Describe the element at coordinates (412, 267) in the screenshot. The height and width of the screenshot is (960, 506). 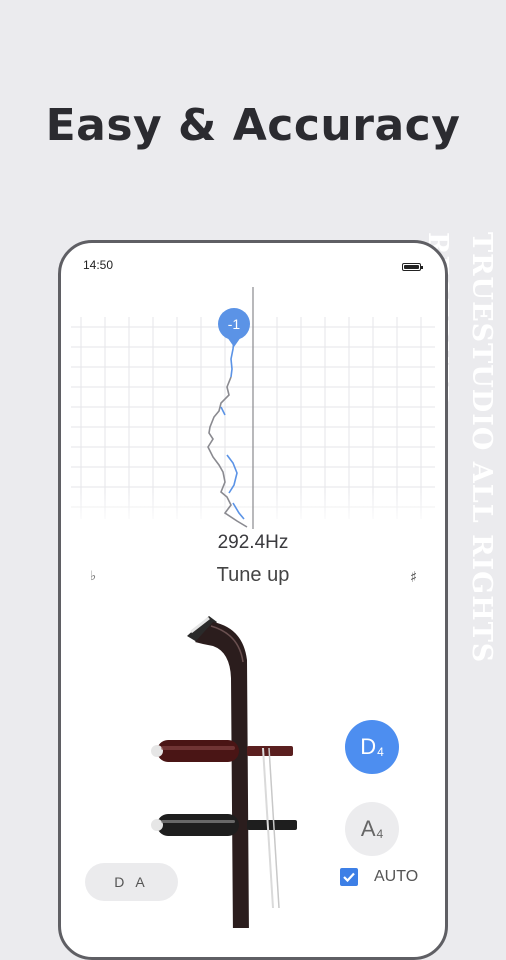
I see `battery-icon` at that location.